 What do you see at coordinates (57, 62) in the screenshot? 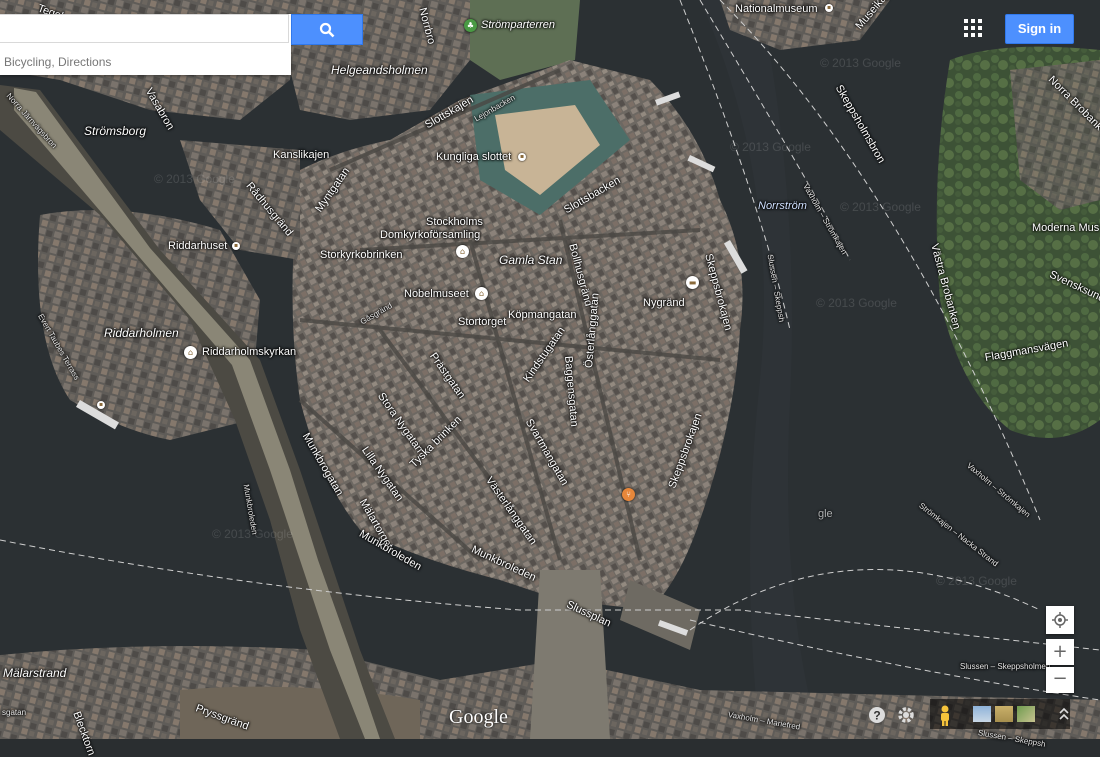
I see `directions-hint: Bicycling, Directions` at bounding box center [57, 62].